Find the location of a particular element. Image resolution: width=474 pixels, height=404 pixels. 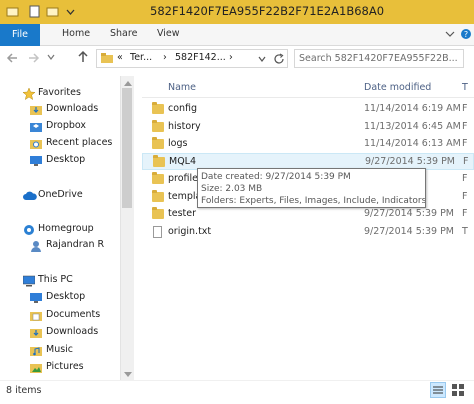

forward-arrow-icon is located at coordinates (33, 59).